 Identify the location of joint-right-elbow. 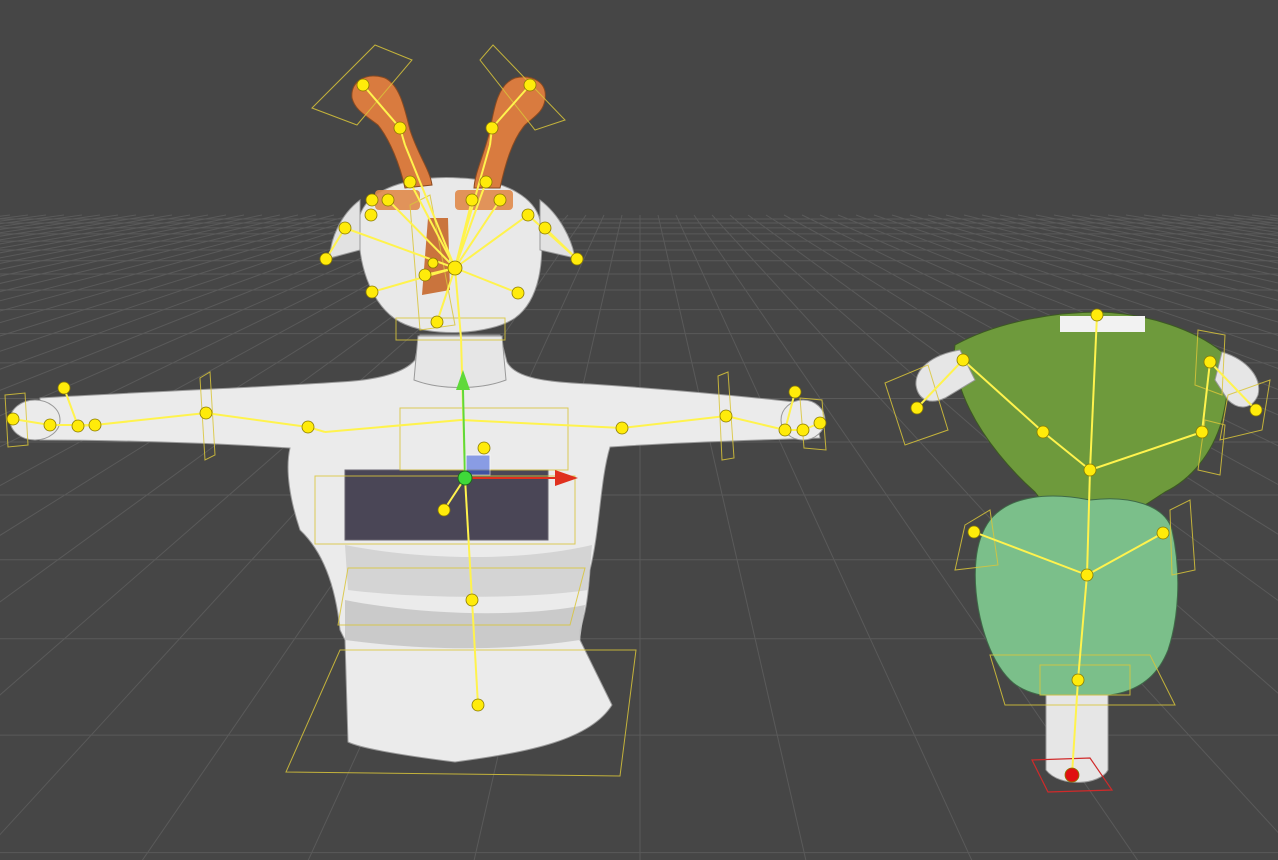
(726, 416).